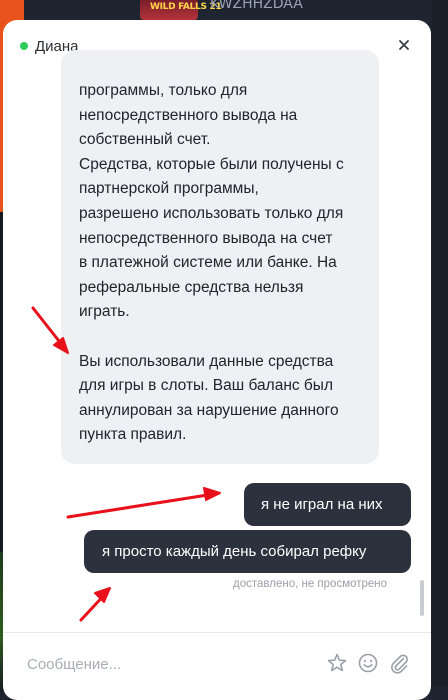  What do you see at coordinates (337, 663) in the screenshot?
I see `star-icon` at bounding box center [337, 663].